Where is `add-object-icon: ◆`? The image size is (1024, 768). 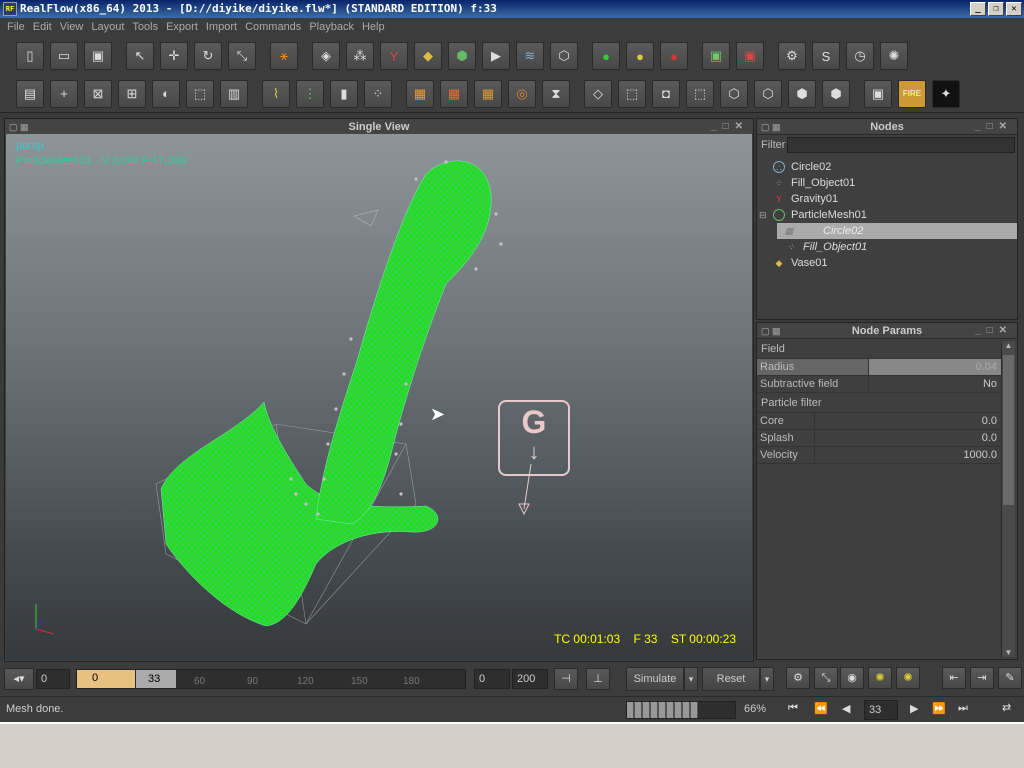 add-object-icon: ◆ is located at coordinates (428, 56).